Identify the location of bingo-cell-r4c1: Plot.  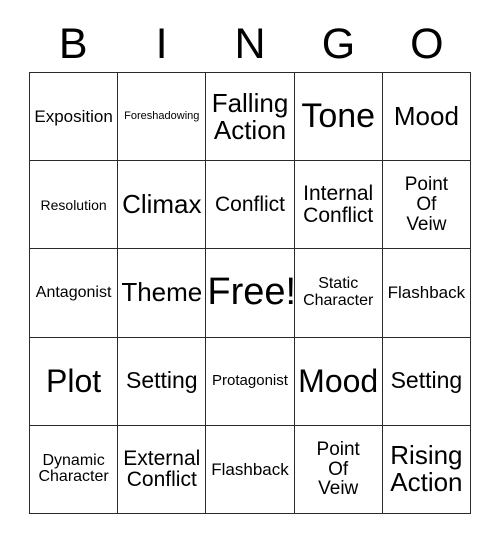
(74, 381).